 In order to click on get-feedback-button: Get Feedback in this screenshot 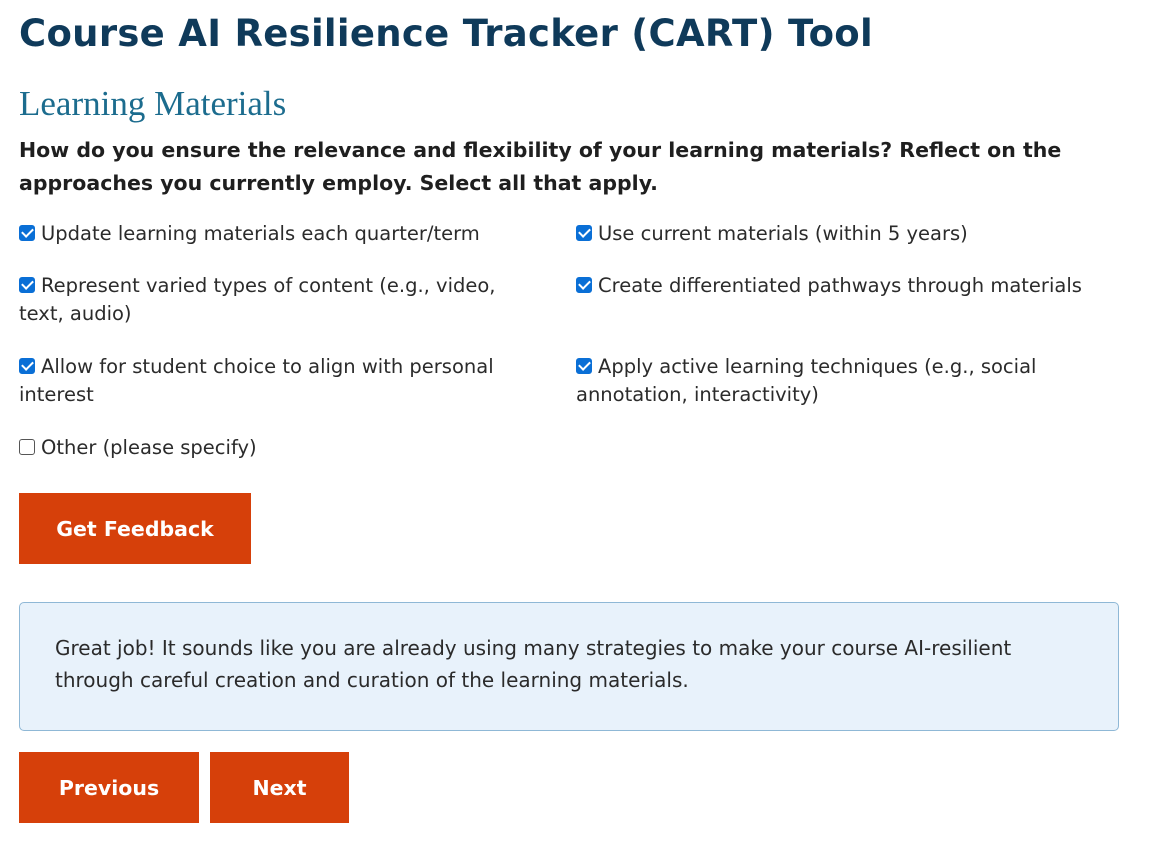, I will do `click(135, 528)`.